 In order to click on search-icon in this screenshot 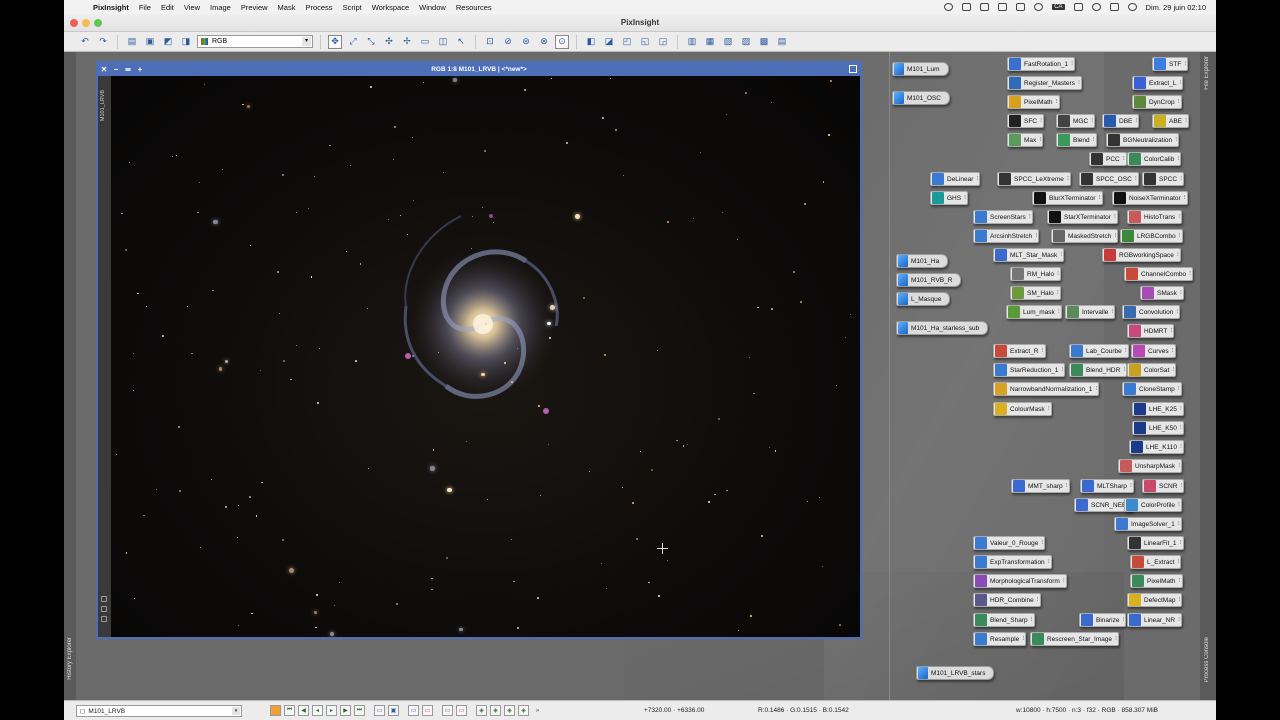, I will do `click(1096, 7)`.